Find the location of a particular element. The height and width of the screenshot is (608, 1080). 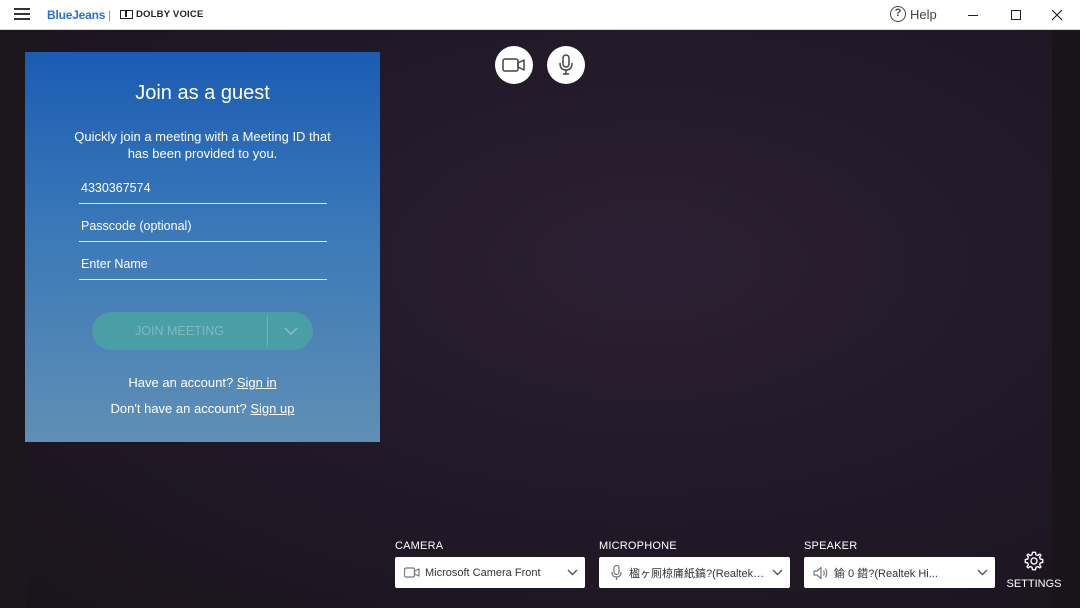

preview-border-right is located at coordinates (1066, 319).